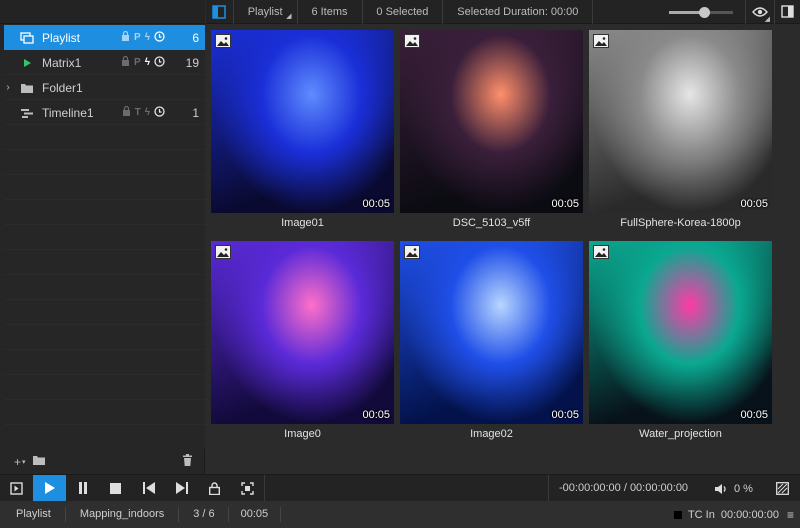 The height and width of the screenshot is (528, 800). I want to click on trash-icon, so click(187, 461).